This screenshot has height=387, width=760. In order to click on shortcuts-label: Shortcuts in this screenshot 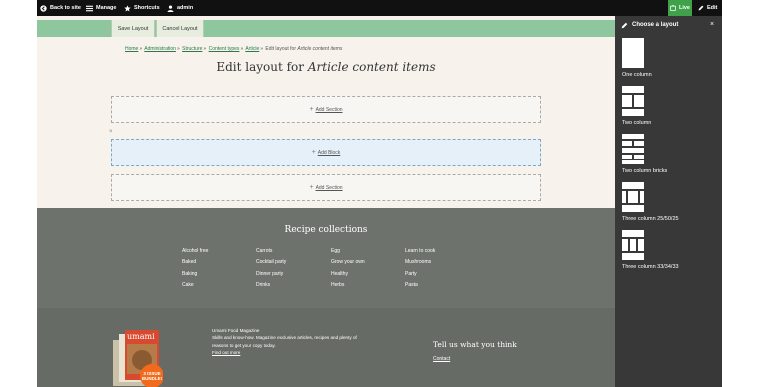, I will do `click(147, 8)`.